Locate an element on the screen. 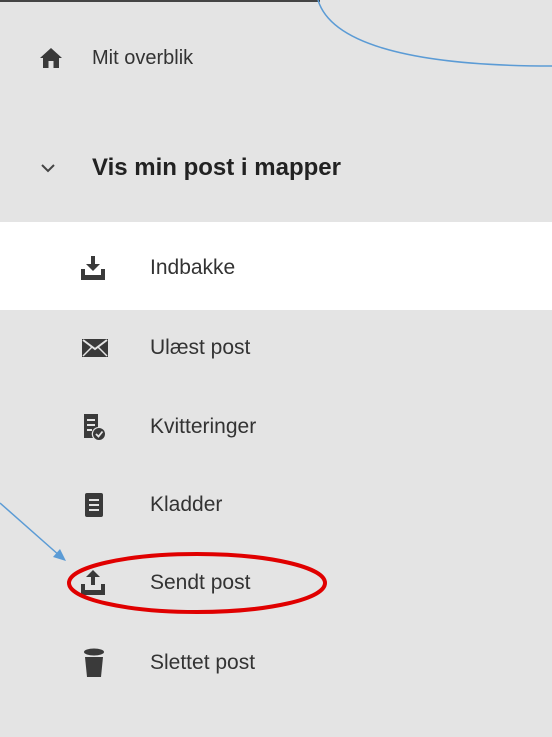  folder-item-label: Kvitteringer is located at coordinates (203, 426).